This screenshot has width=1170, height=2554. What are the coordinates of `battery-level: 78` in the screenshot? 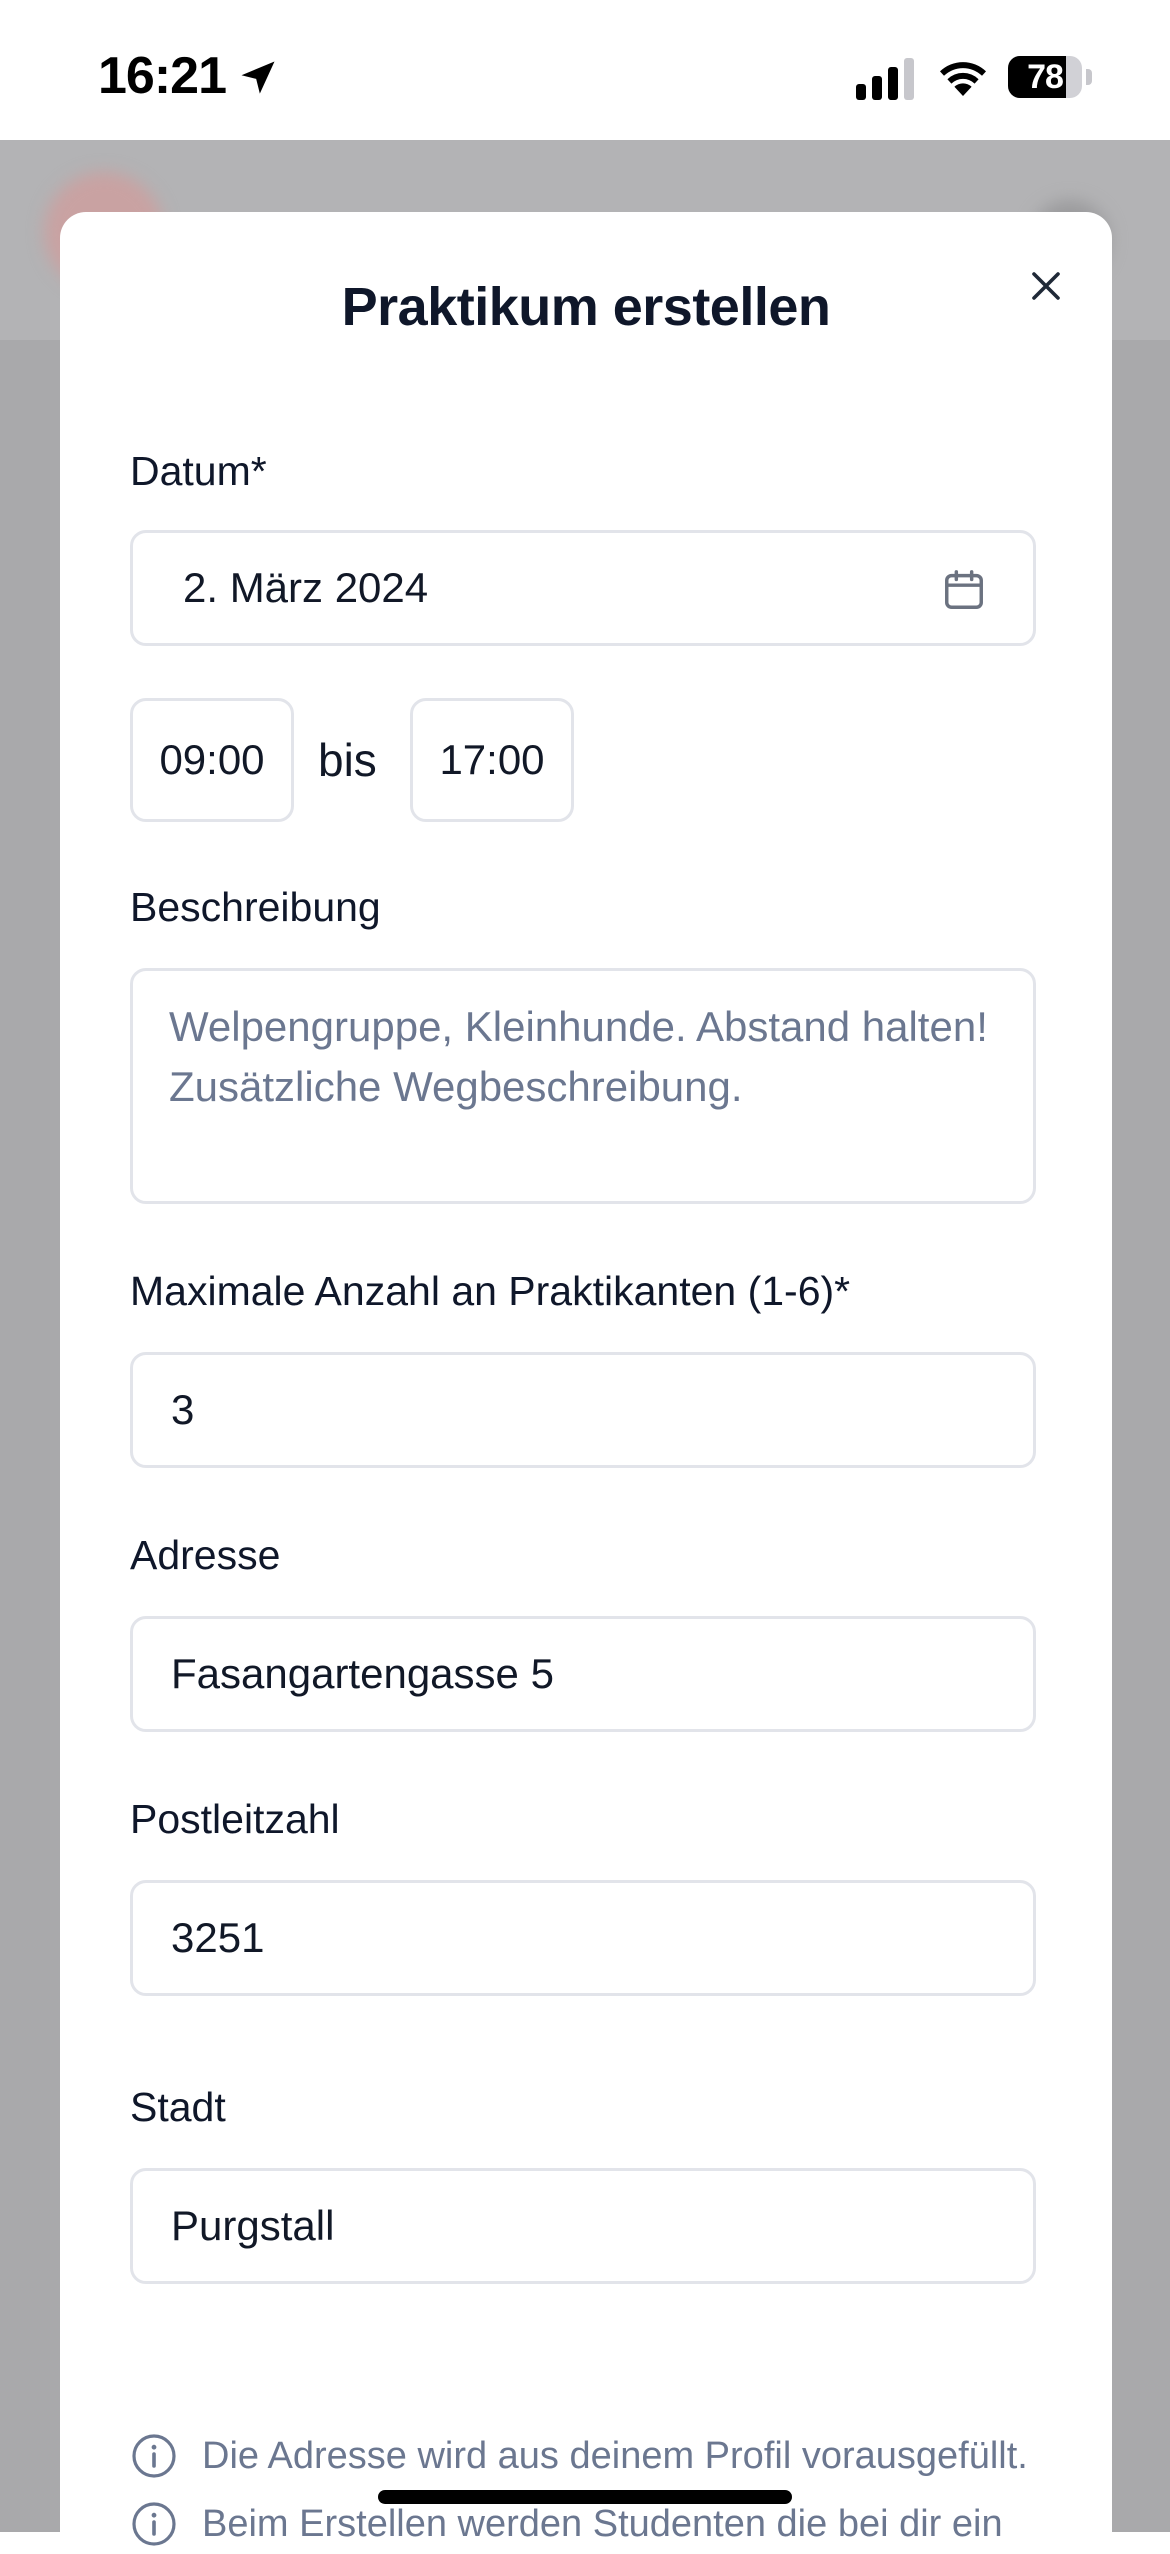 It's located at (1045, 77).